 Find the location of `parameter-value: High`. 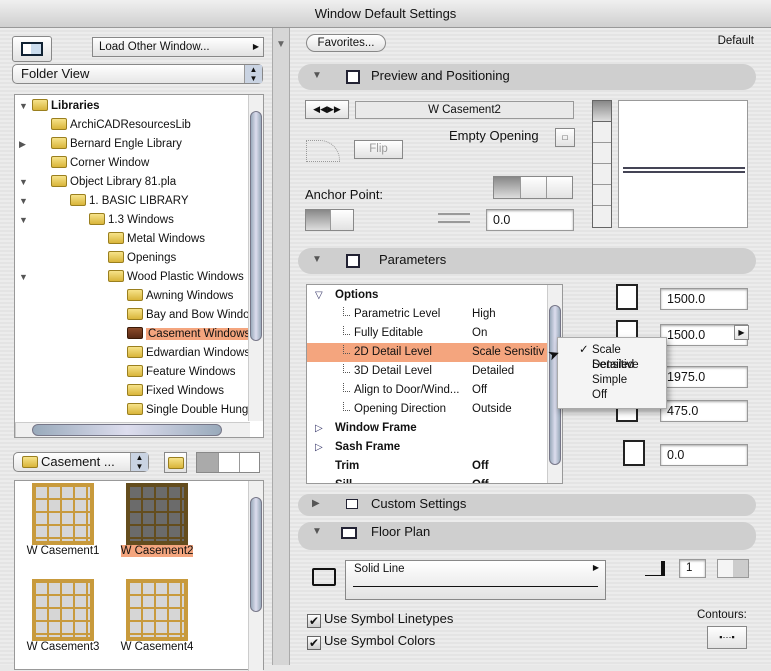

parameter-value: High is located at coordinates (484, 314).